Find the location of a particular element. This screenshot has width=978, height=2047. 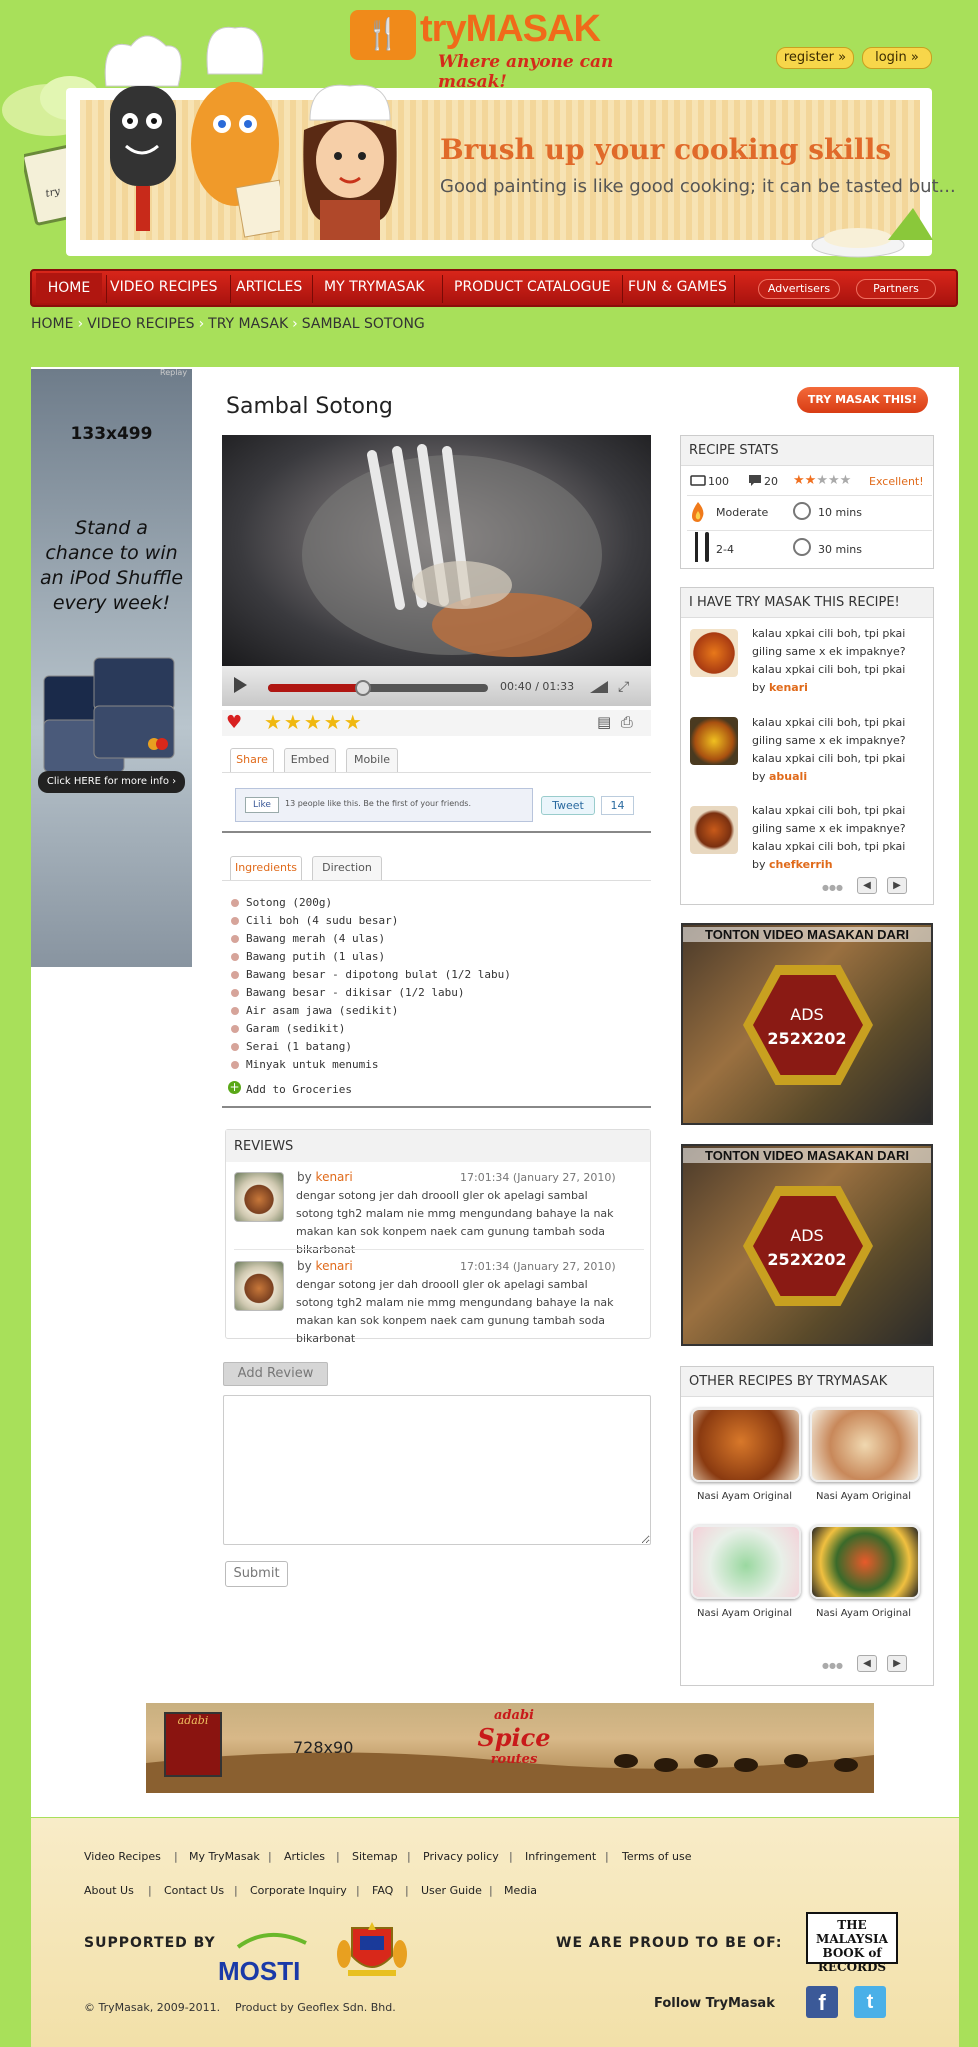

ingredient-item: Bawang putih (1 ulas) is located at coordinates (316, 956).